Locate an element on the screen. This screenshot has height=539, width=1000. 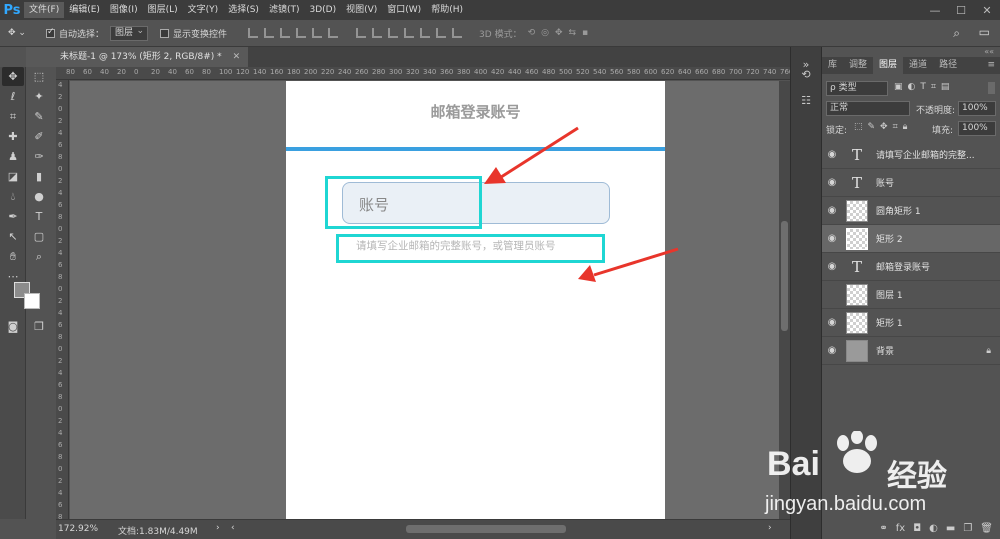
distribute-left-icon is located at coordinates (409, 33).